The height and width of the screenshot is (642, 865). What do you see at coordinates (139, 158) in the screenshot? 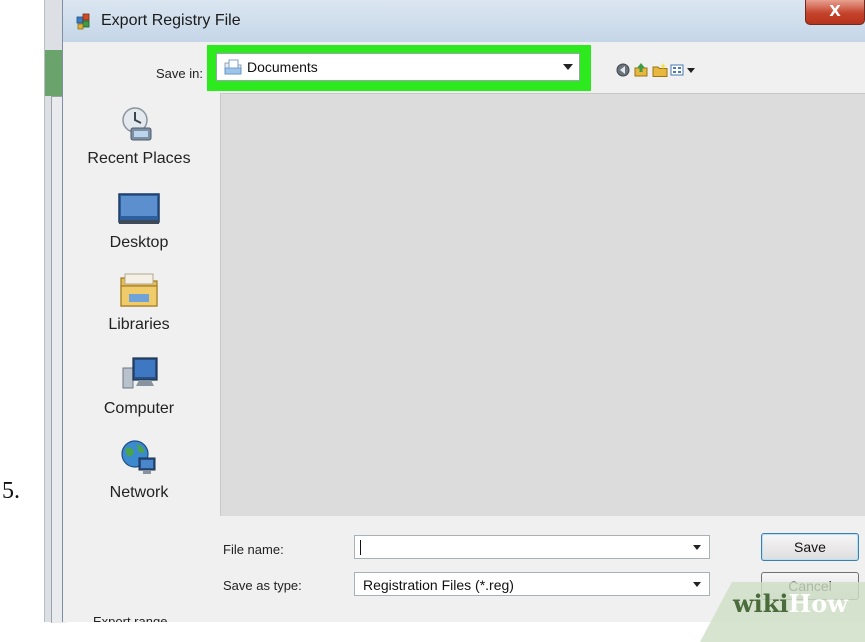
I see `place-label: Recent Places` at bounding box center [139, 158].